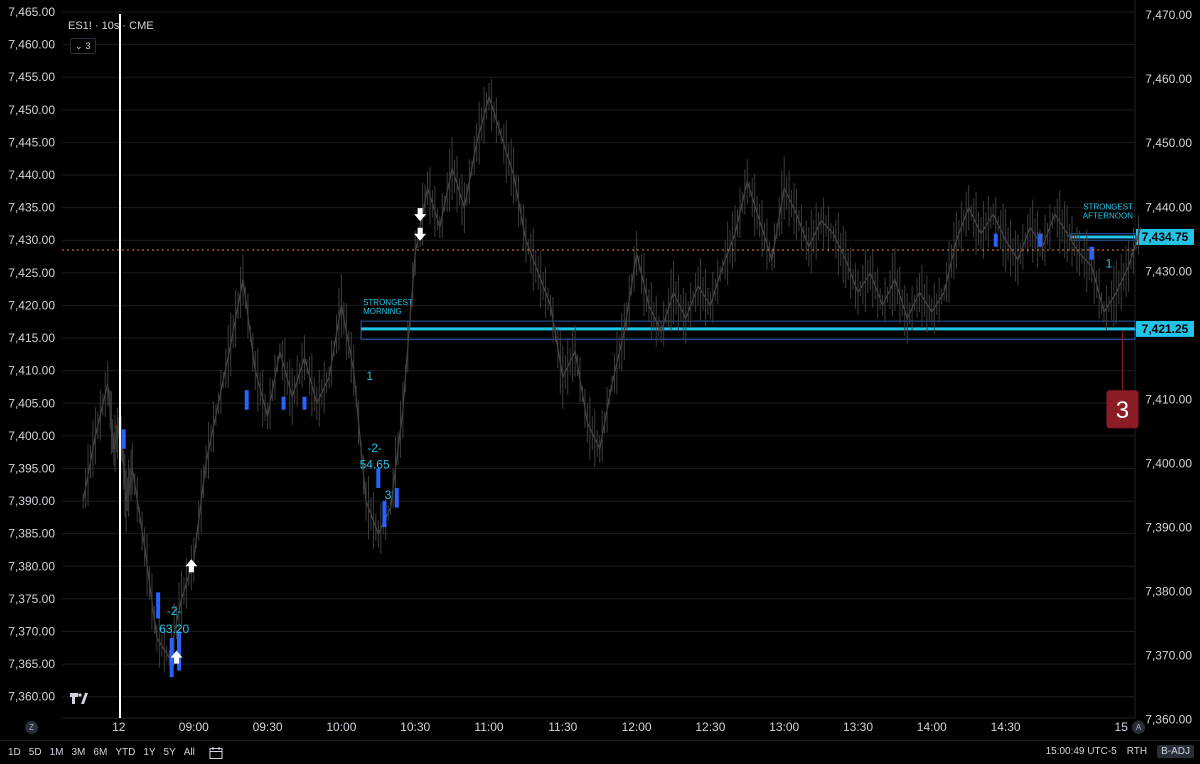 Image resolution: width=1200 pixels, height=764 pixels. What do you see at coordinates (784, 727) in the screenshot?
I see `time-tick-label: 13:00` at bounding box center [784, 727].